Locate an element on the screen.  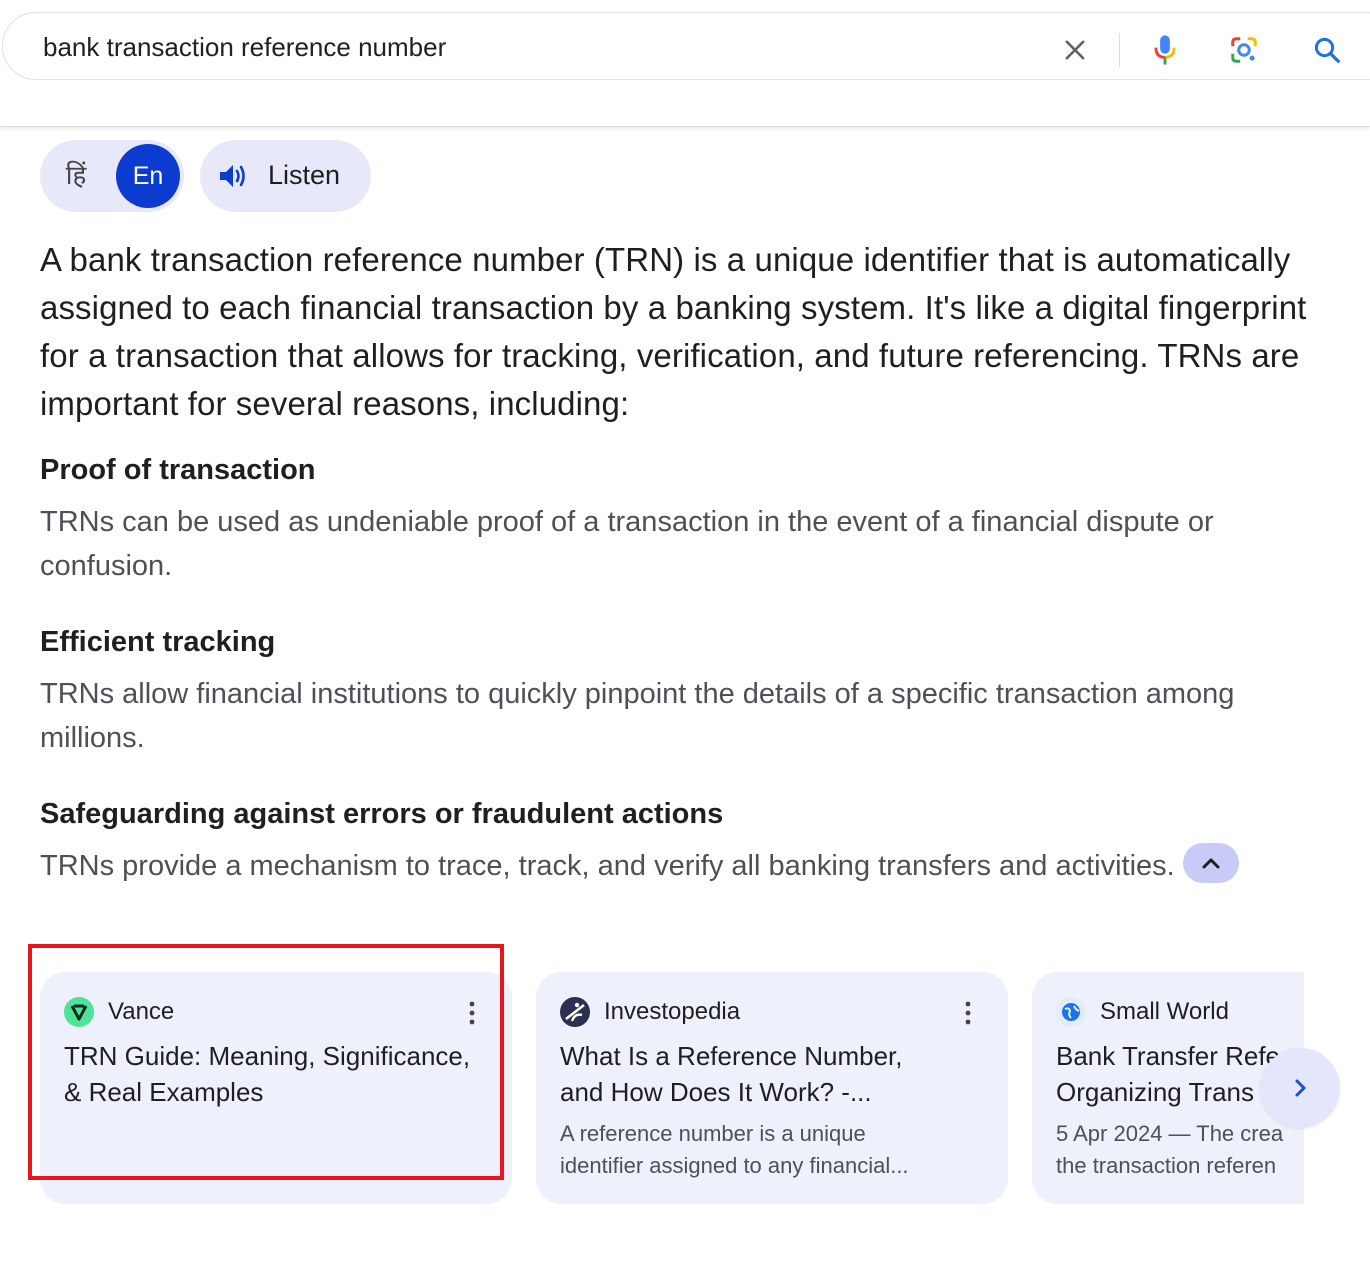
source-snippet-line: the transaction referen is located at coordinates (1166, 1165).